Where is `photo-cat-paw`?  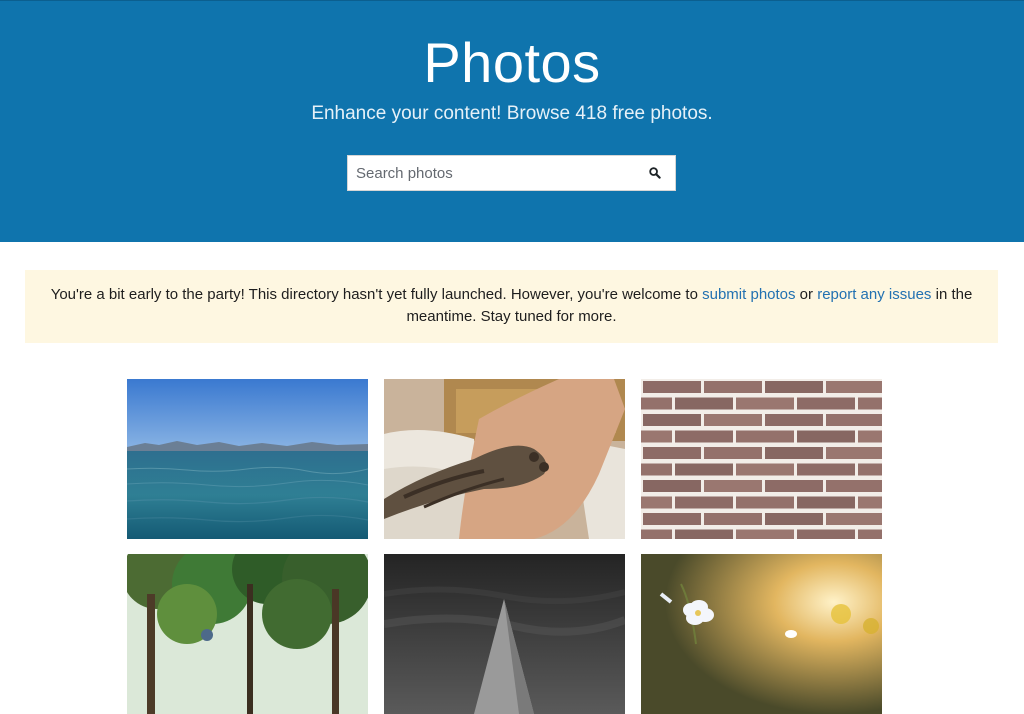 photo-cat-paw is located at coordinates (504, 459).